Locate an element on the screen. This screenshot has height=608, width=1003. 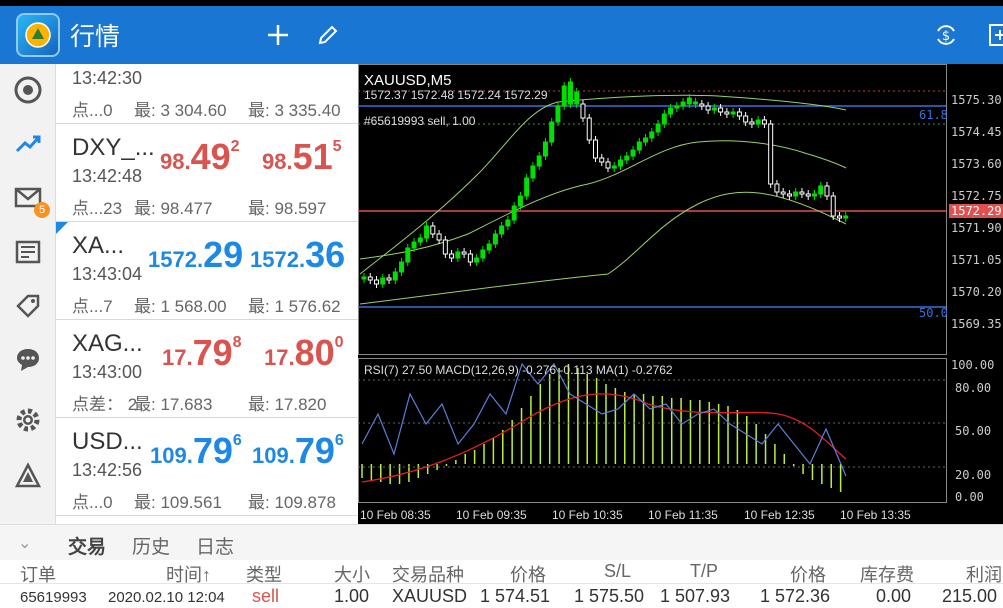
trade-profit: 215.00 is located at coordinates (970, 596).